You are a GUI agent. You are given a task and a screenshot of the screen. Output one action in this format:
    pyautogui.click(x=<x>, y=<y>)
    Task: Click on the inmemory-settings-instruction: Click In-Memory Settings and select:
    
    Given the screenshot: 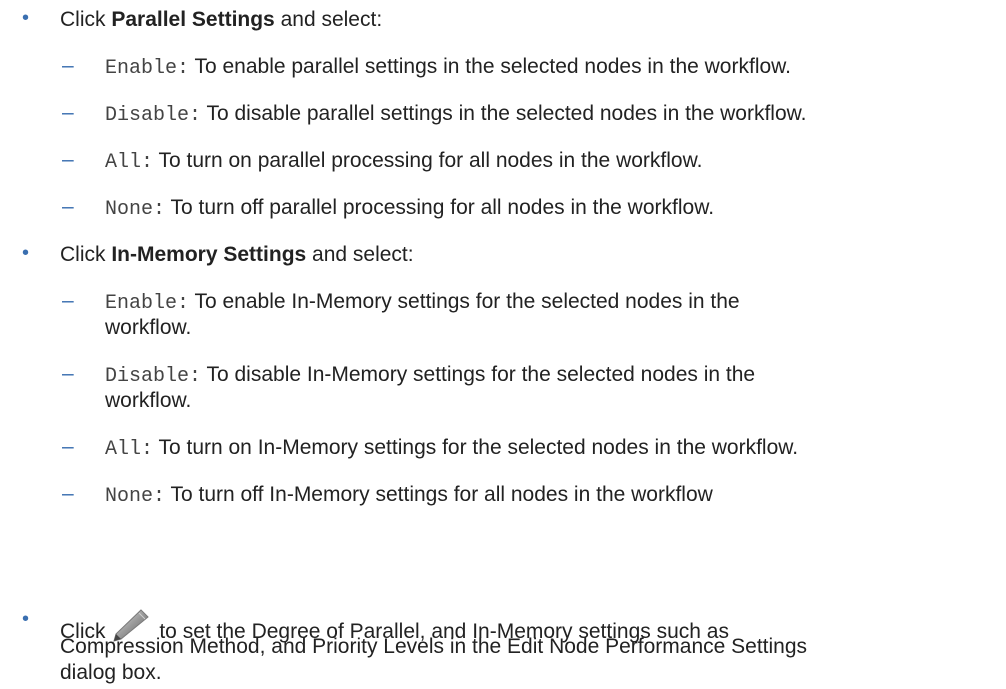 What is the action you would take?
    pyautogui.click(x=237, y=254)
    